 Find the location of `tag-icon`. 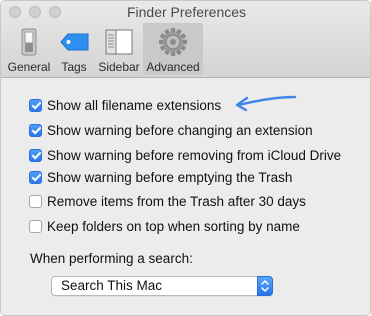

tag-icon is located at coordinates (74, 42).